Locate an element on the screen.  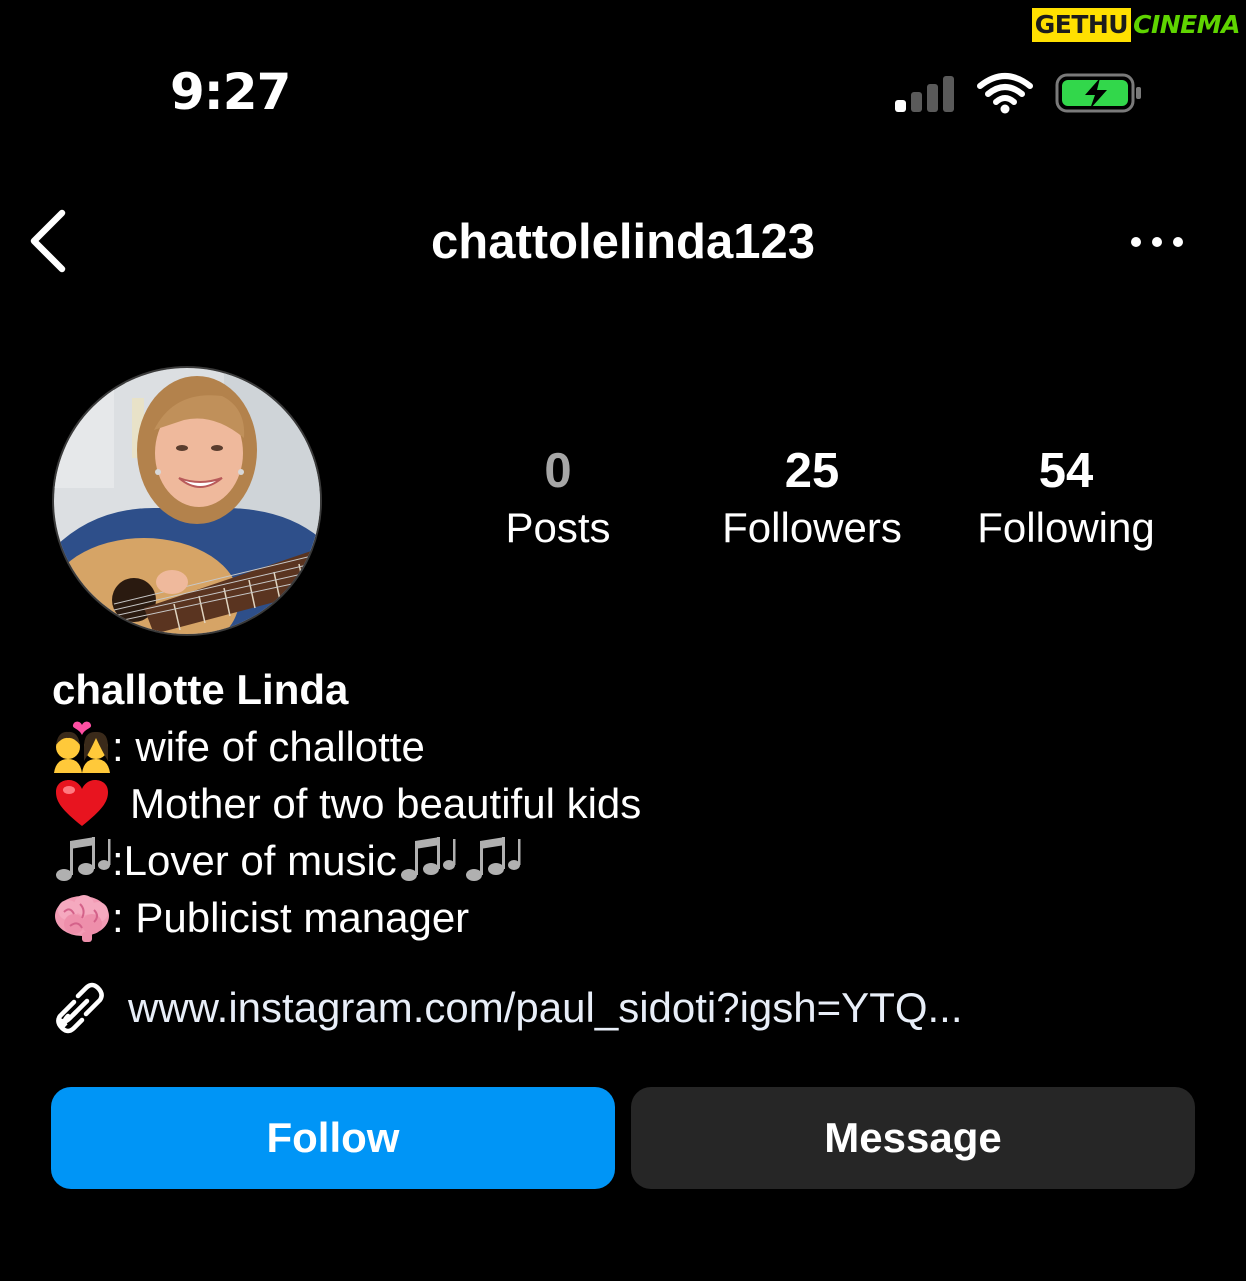
watermark-logo: GETHU CINEMA is located at coordinates (1135, 25).